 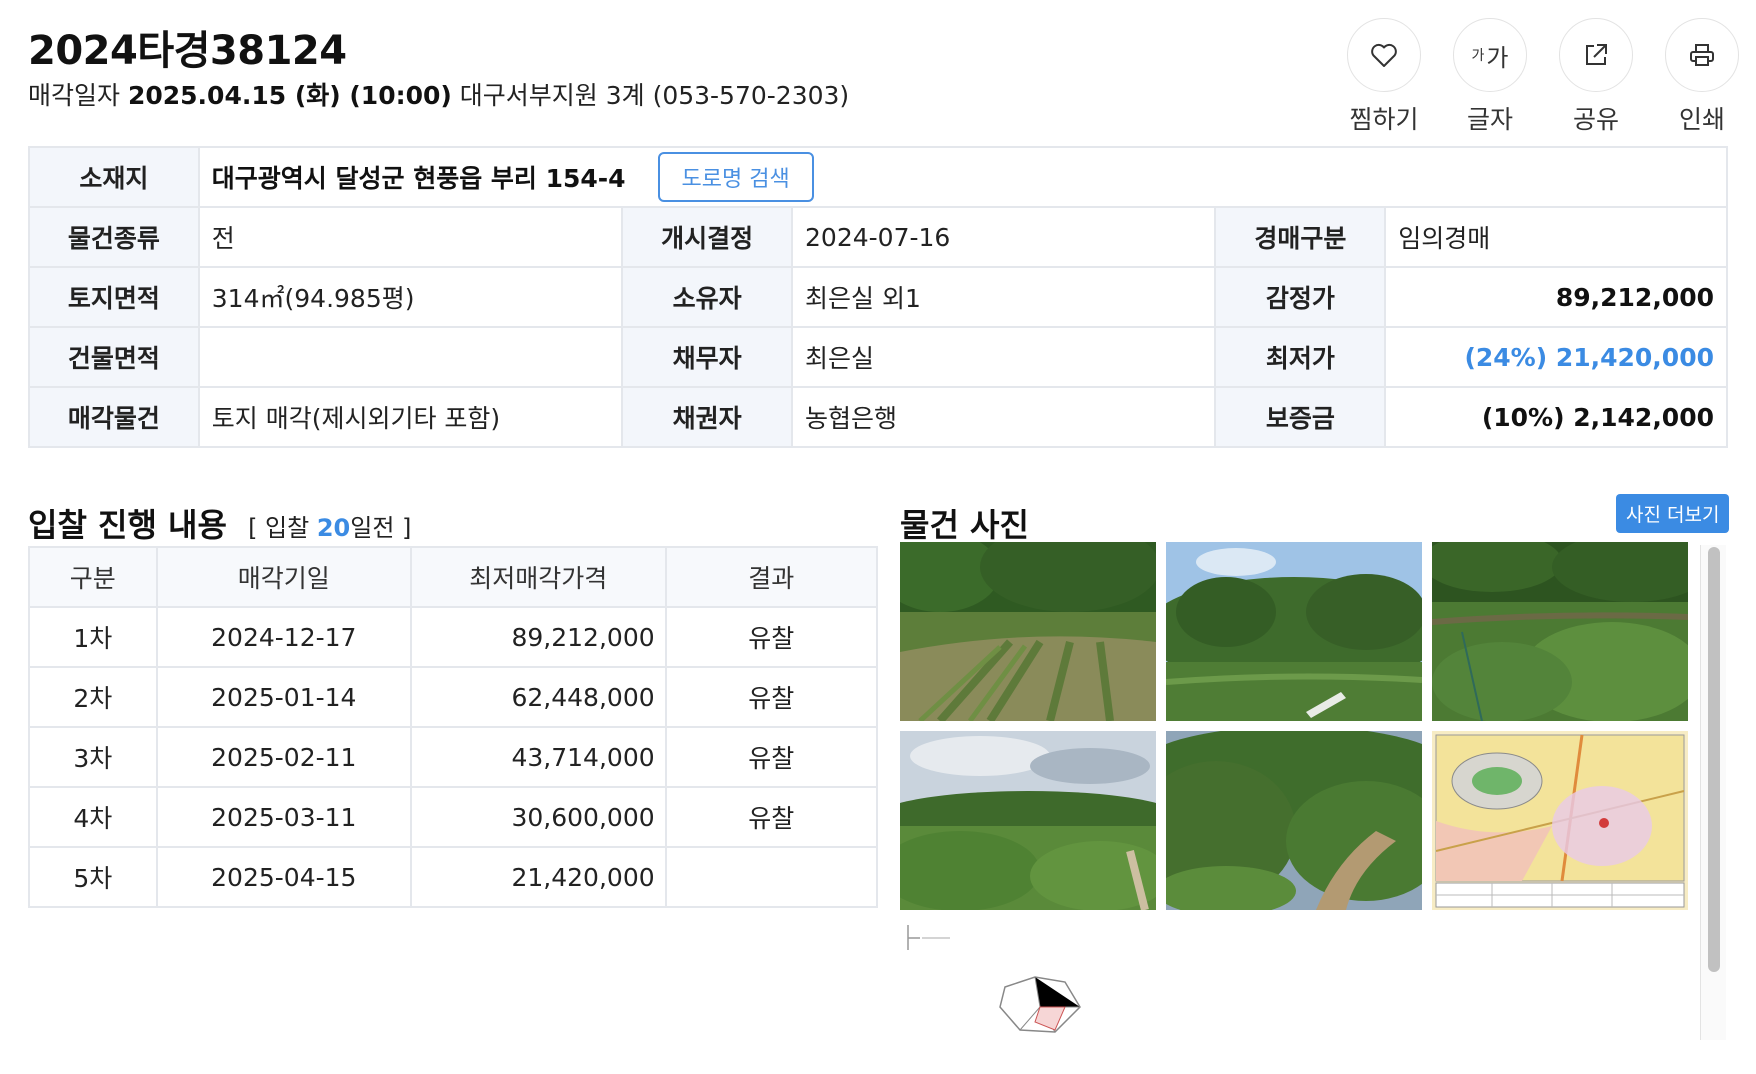 I want to click on price-cell: 62,448,000, so click(x=538, y=697).